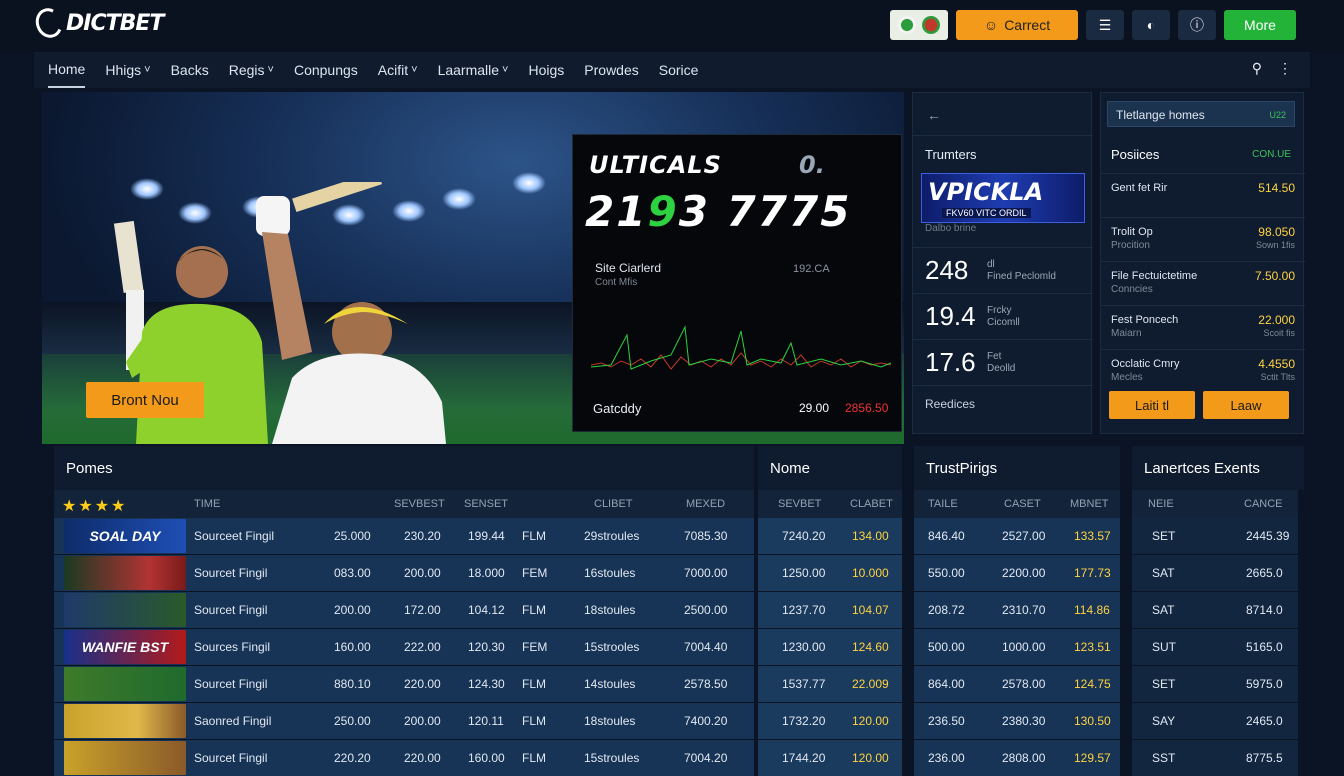  Describe the element at coordinates (422, 536) in the screenshot. I see `table-cell: 230.20` at that location.